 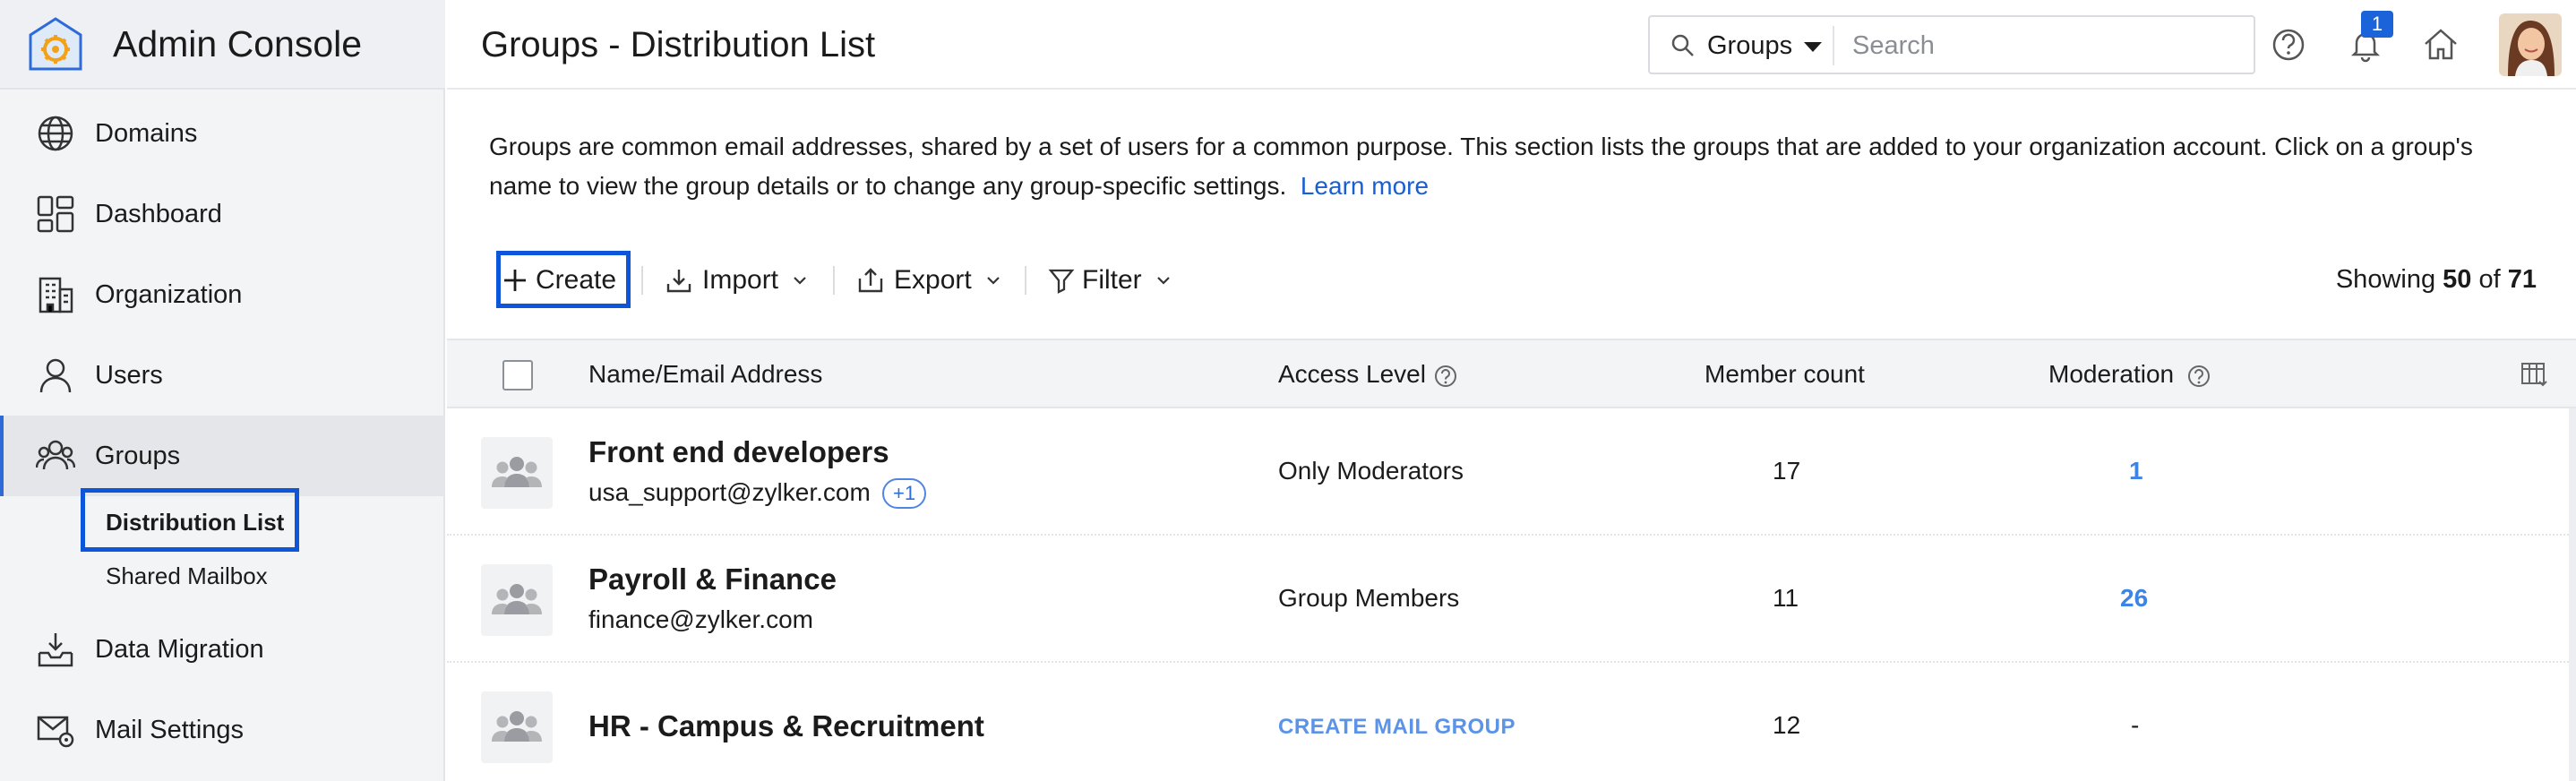 What do you see at coordinates (2385, 280) in the screenshot?
I see `showing-prefix: Showing` at bounding box center [2385, 280].